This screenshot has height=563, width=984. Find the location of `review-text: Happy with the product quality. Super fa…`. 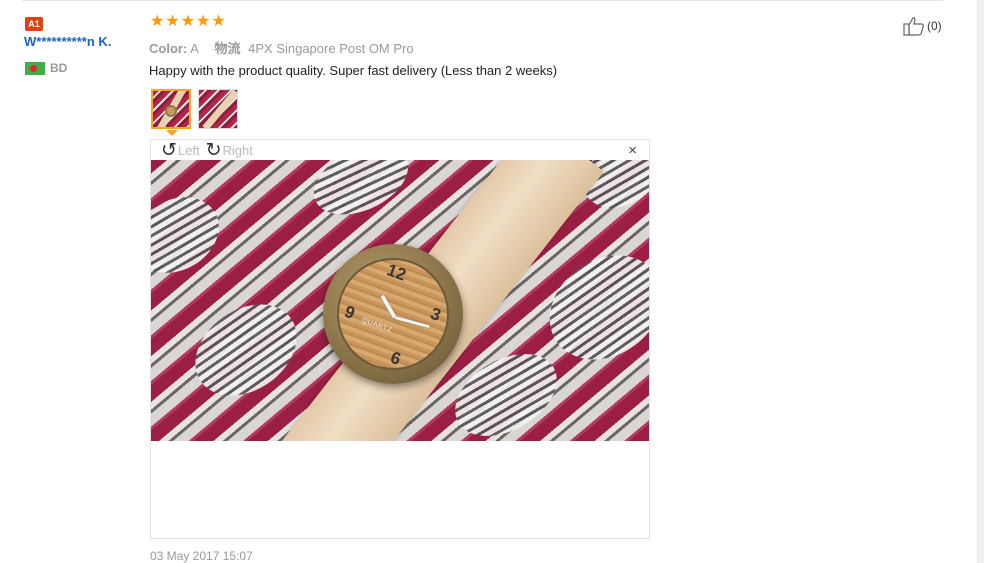

review-text: Happy with the product quality. Super fa… is located at coordinates (353, 70).